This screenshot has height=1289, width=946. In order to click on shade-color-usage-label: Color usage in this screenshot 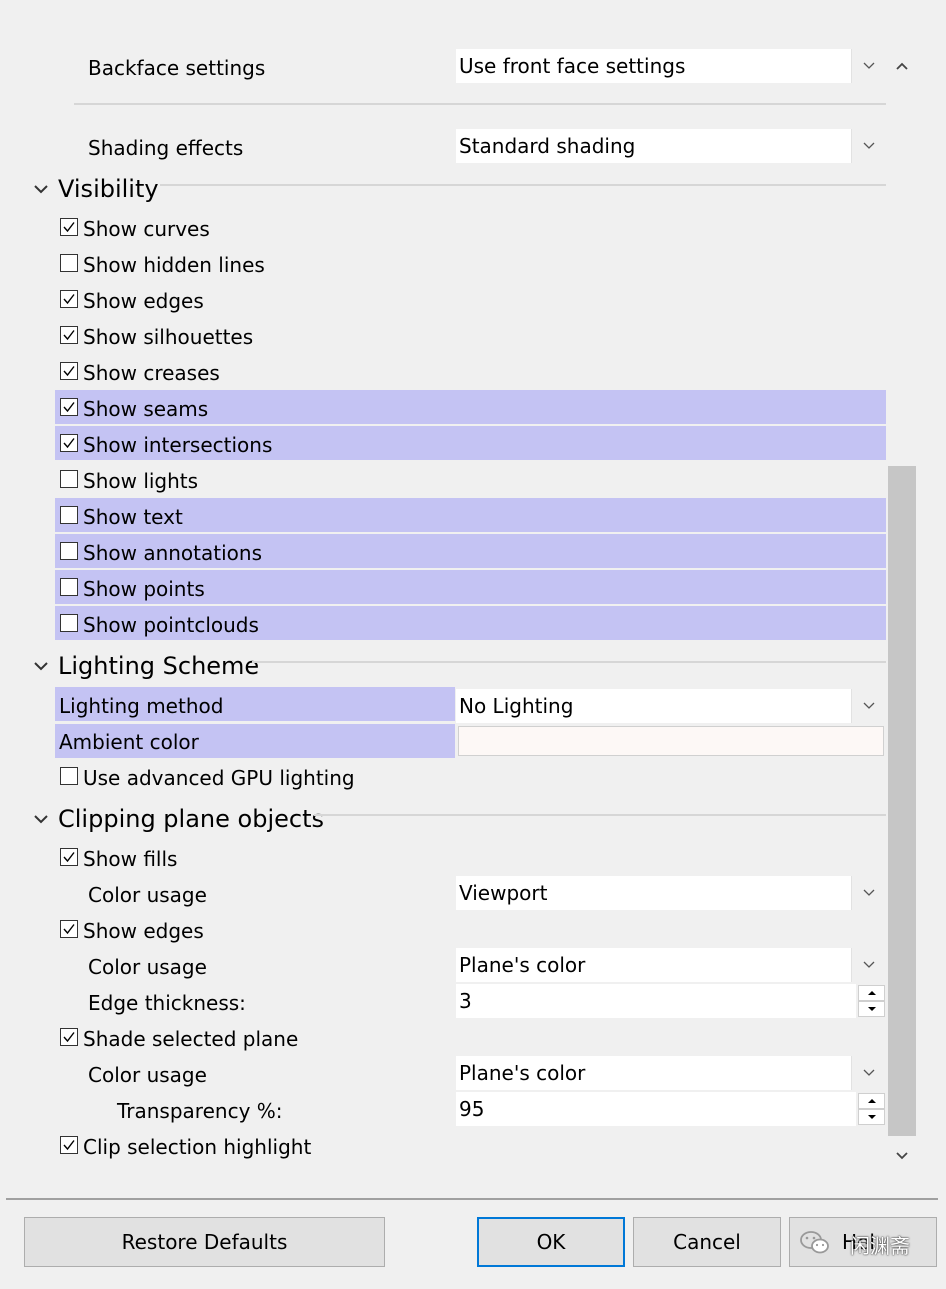, I will do `click(147, 1075)`.